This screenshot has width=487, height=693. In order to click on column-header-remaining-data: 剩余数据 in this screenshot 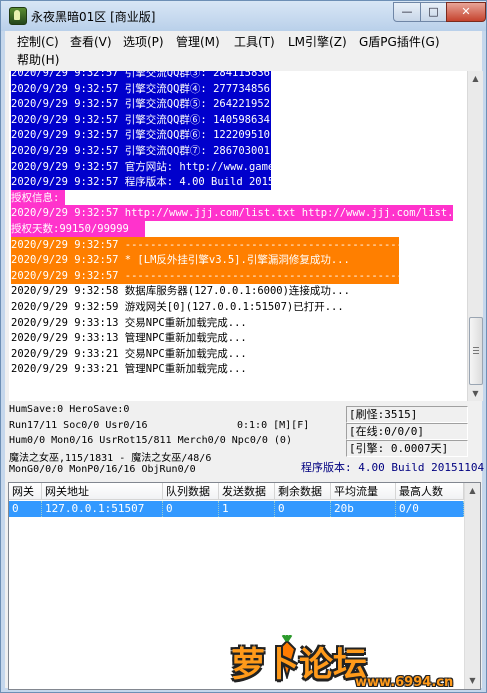, I will do `click(303, 491)`.